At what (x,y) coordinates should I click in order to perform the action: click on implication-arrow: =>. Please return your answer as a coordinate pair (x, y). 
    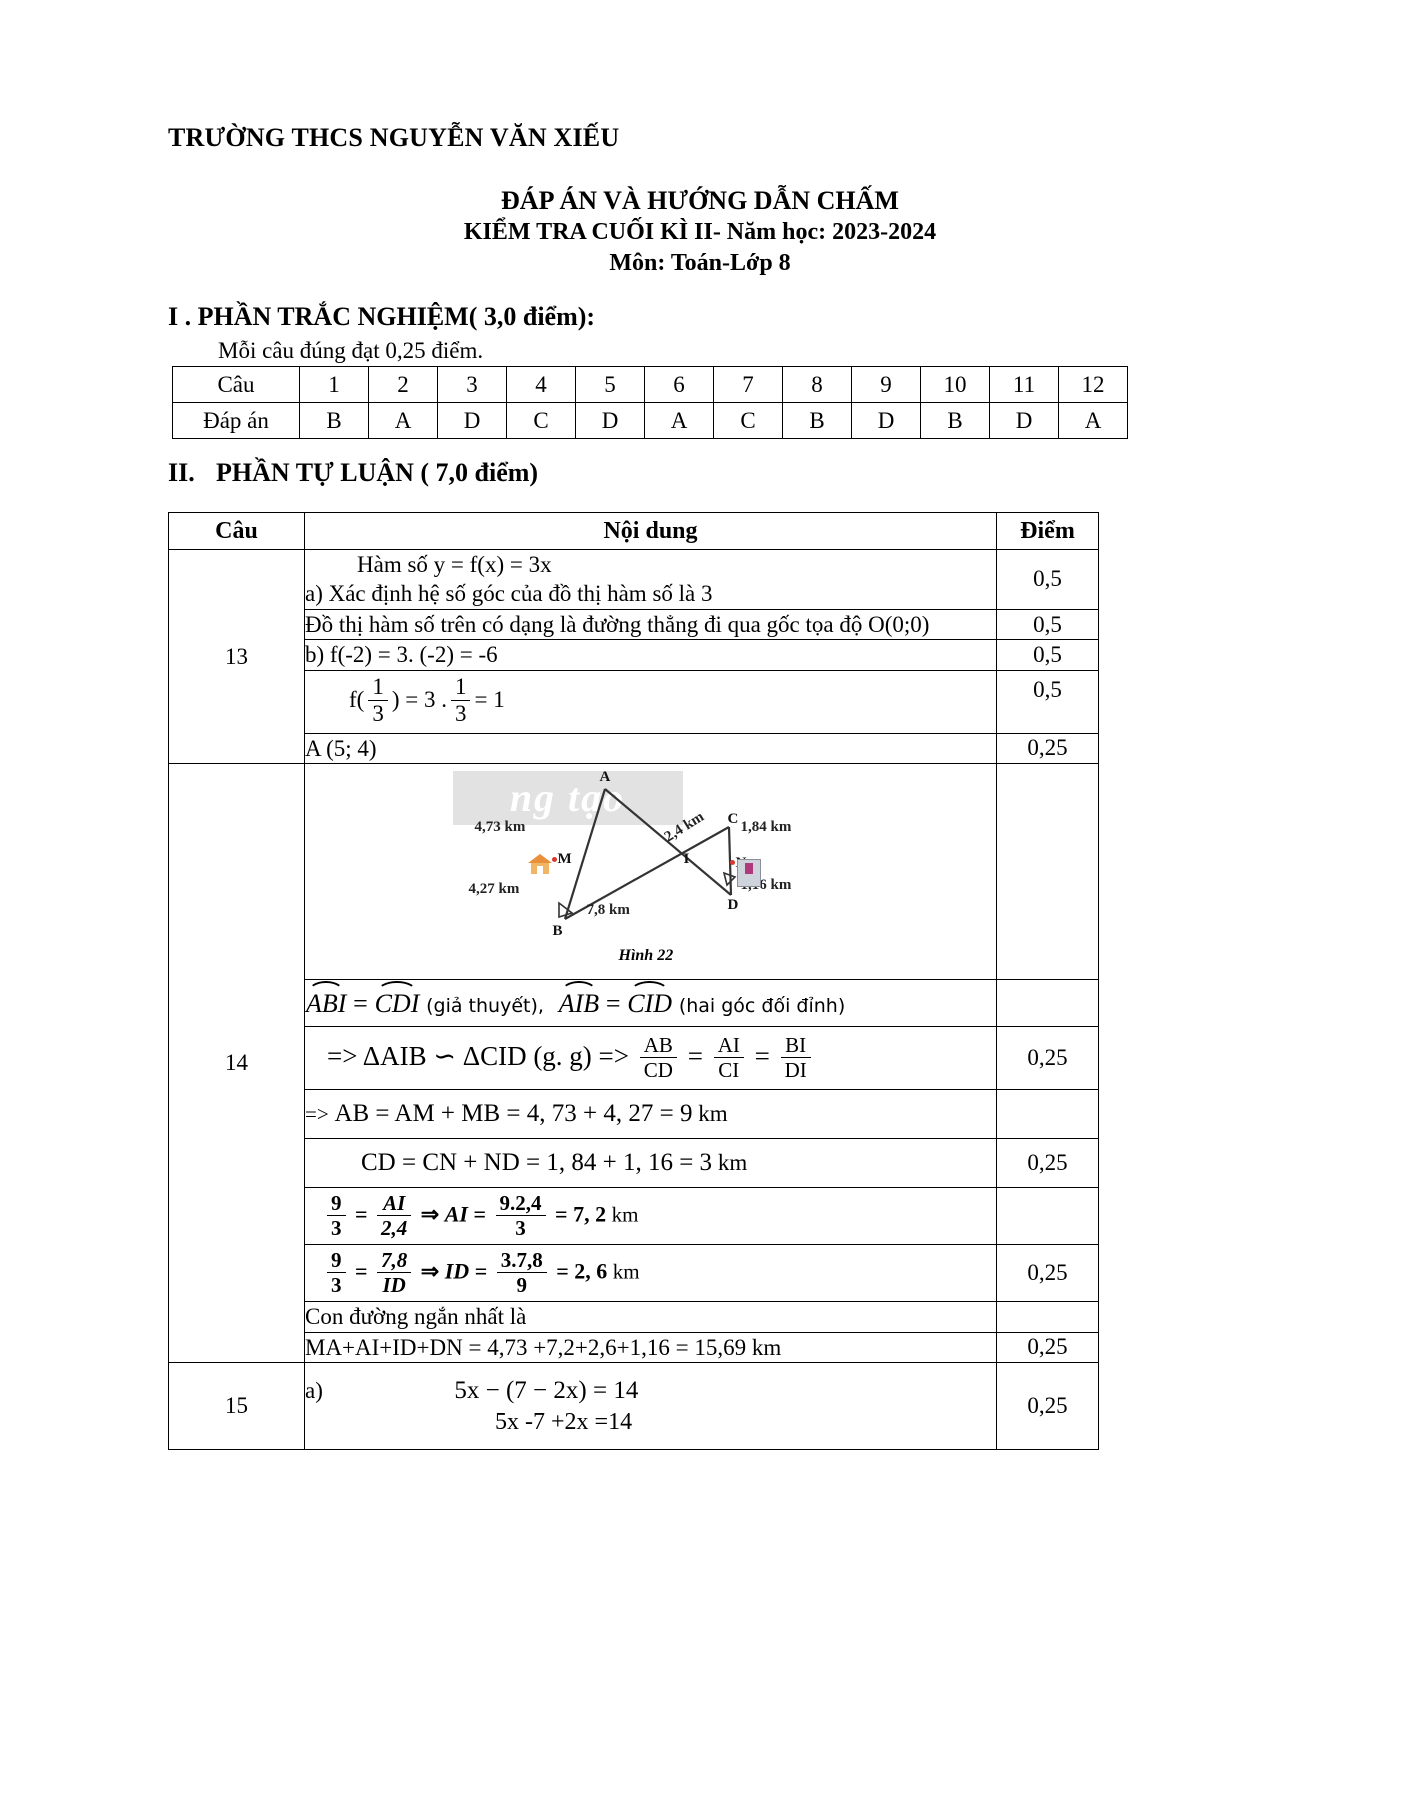
    Looking at the image, I should click on (317, 1114).